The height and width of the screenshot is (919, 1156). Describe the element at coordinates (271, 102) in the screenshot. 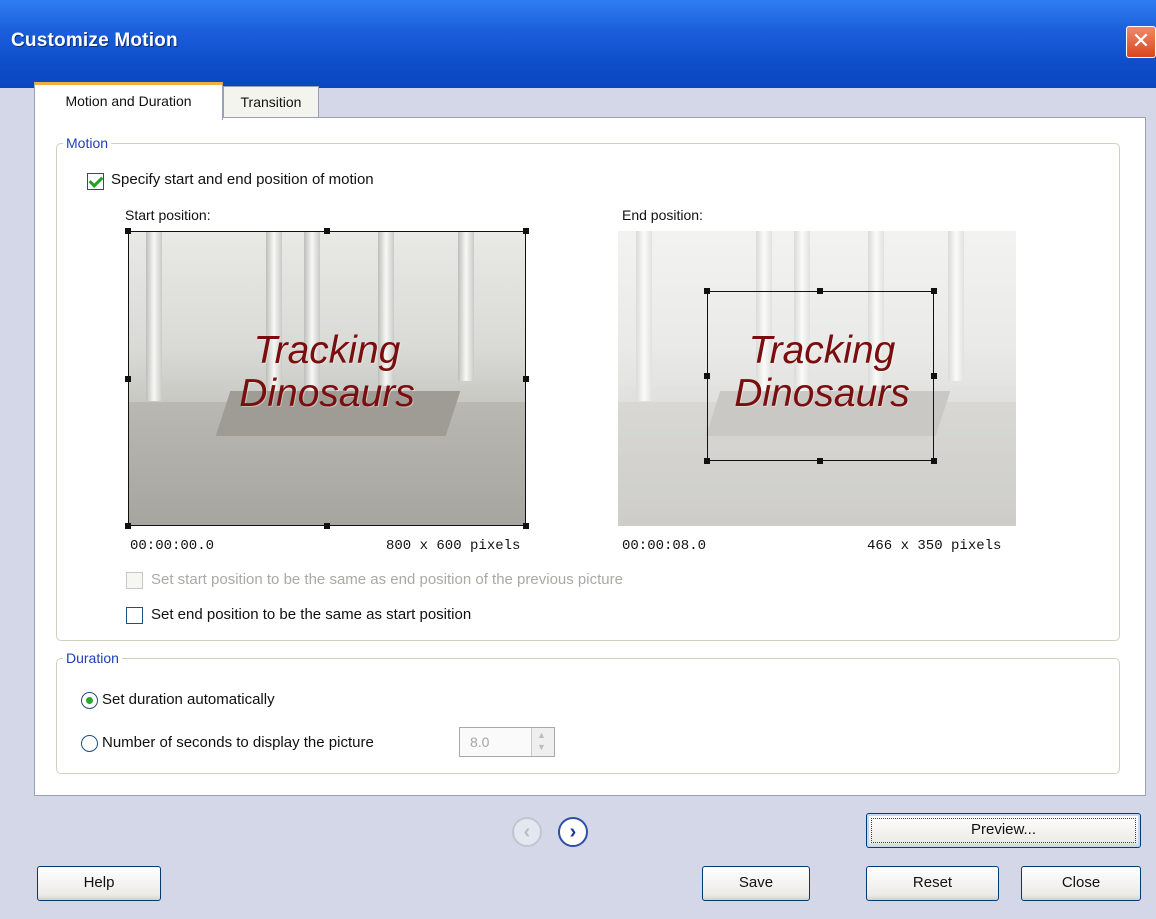

I see `tab-transition: Transition` at that location.